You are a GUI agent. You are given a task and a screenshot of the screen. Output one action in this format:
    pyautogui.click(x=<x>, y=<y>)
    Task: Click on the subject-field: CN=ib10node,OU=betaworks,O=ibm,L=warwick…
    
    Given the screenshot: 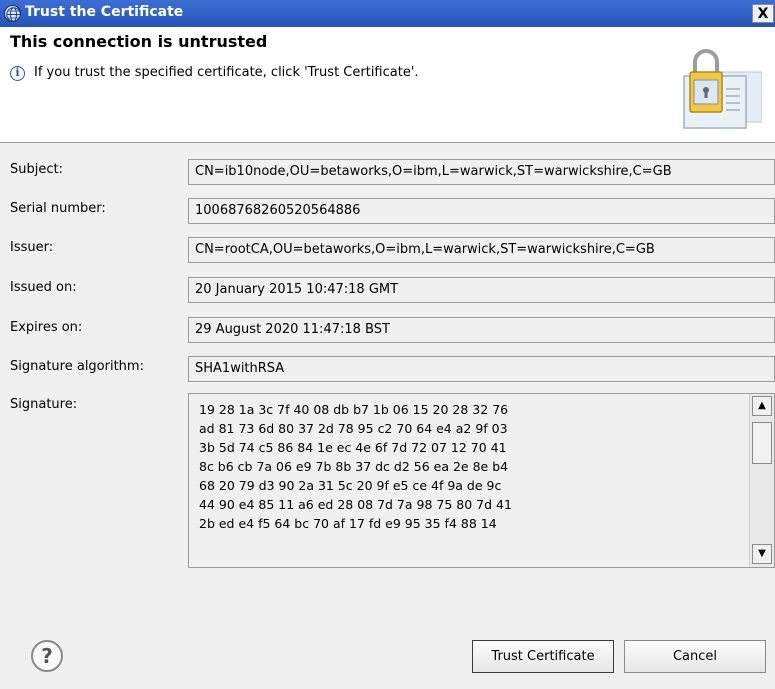 What is the action you would take?
    pyautogui.click(x=481, y=172)
    